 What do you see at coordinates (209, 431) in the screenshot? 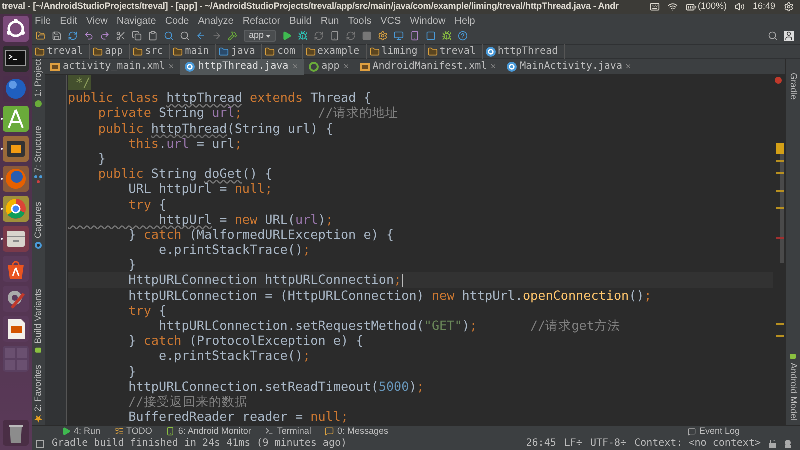
I see `tool-window-button: 6: Android Monitor` at bounding box center [209, 431].